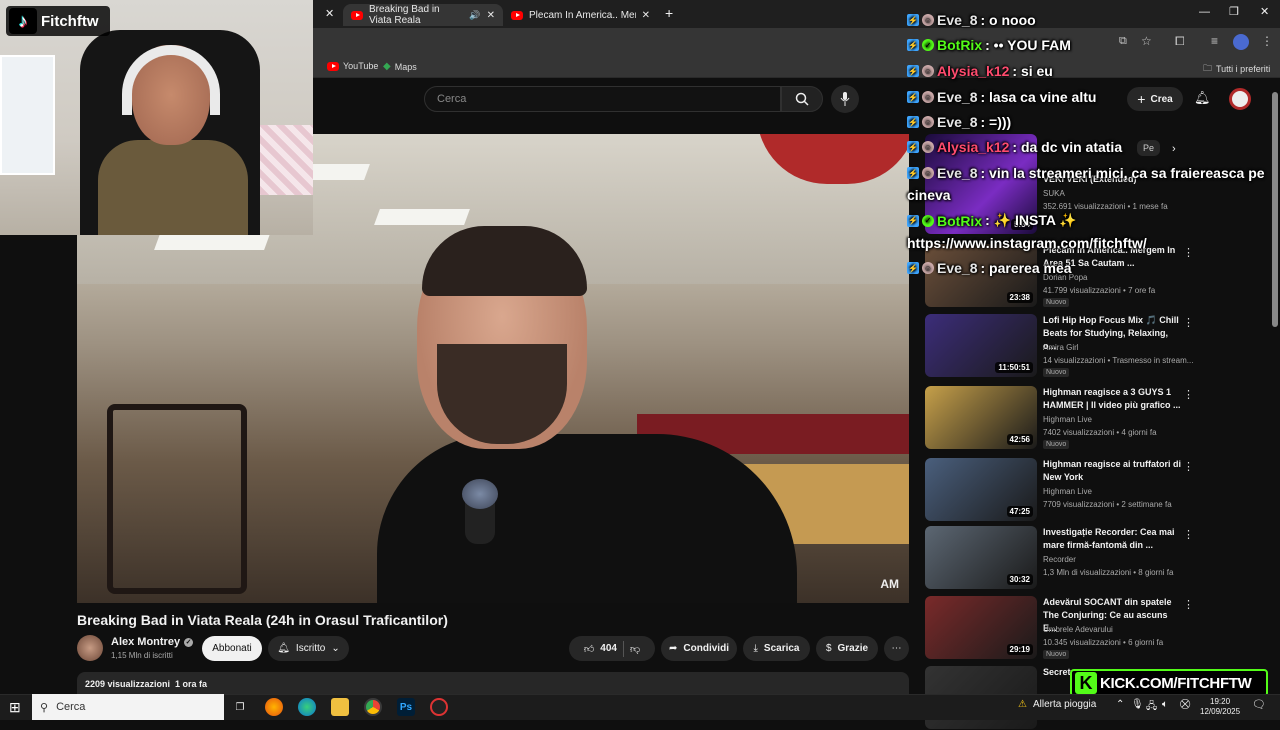 The width and height of the screenshot is (1280, 730). I want to click on firefox-icon, so click(274, 707).